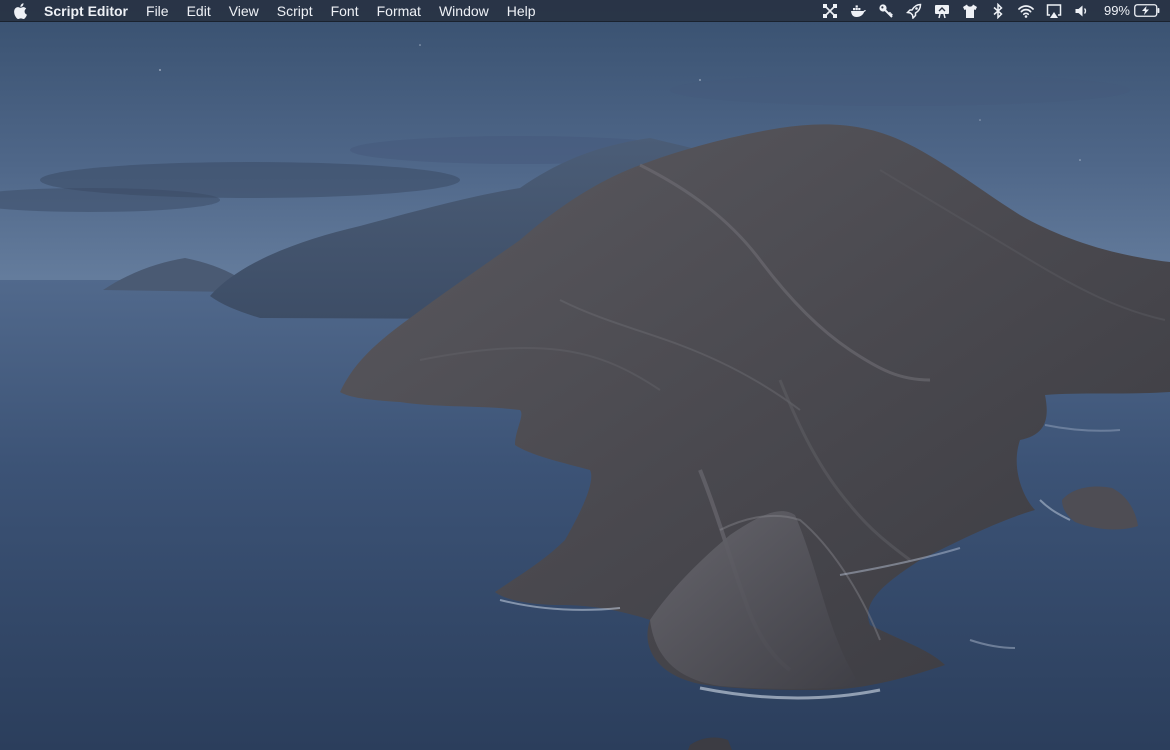 This screenshot has width=1170, height=750. I want to click on network-graph-icon, so click(830, 11).